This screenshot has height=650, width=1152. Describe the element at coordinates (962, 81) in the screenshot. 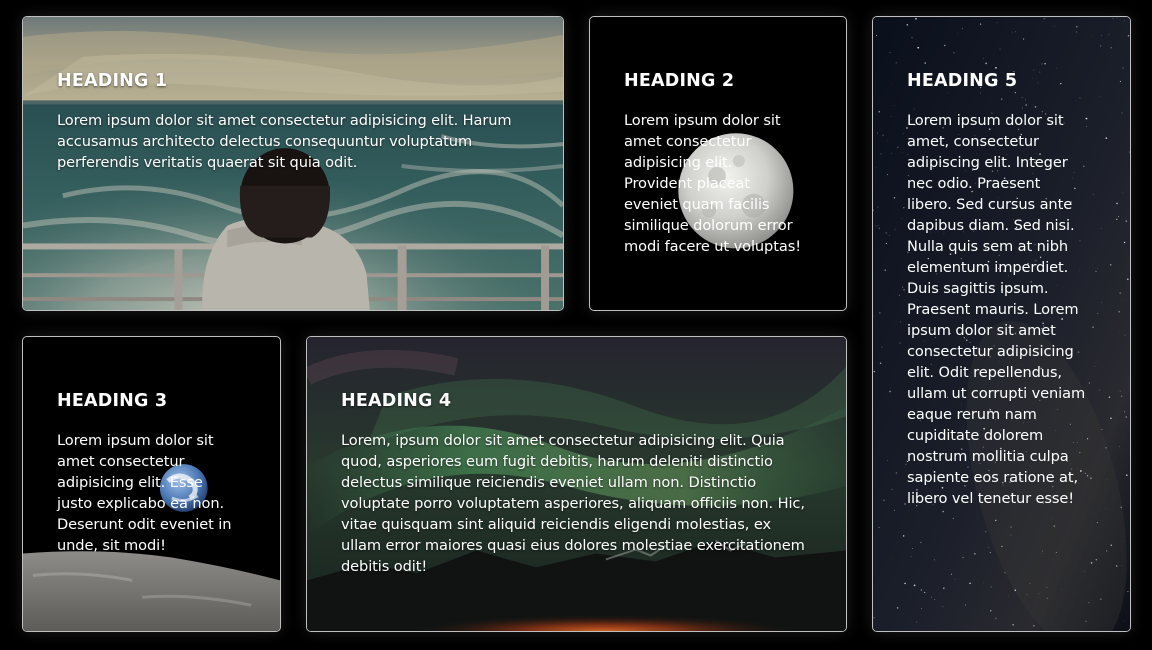

I see `card-heading: HEADING 5` at that location.